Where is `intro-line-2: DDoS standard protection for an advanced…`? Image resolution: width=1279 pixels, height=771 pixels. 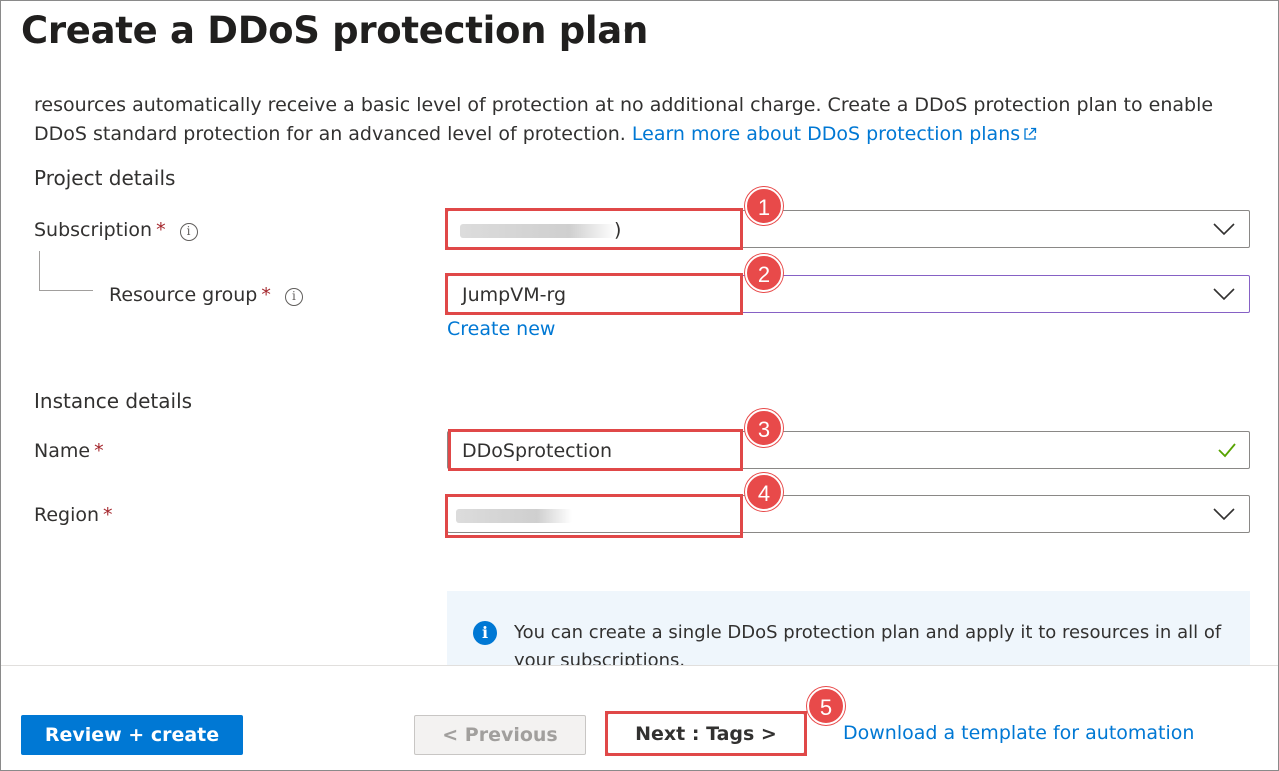 intro-line-2: DDoS standard protection for an advanced… is located at coordinates (333, 134).